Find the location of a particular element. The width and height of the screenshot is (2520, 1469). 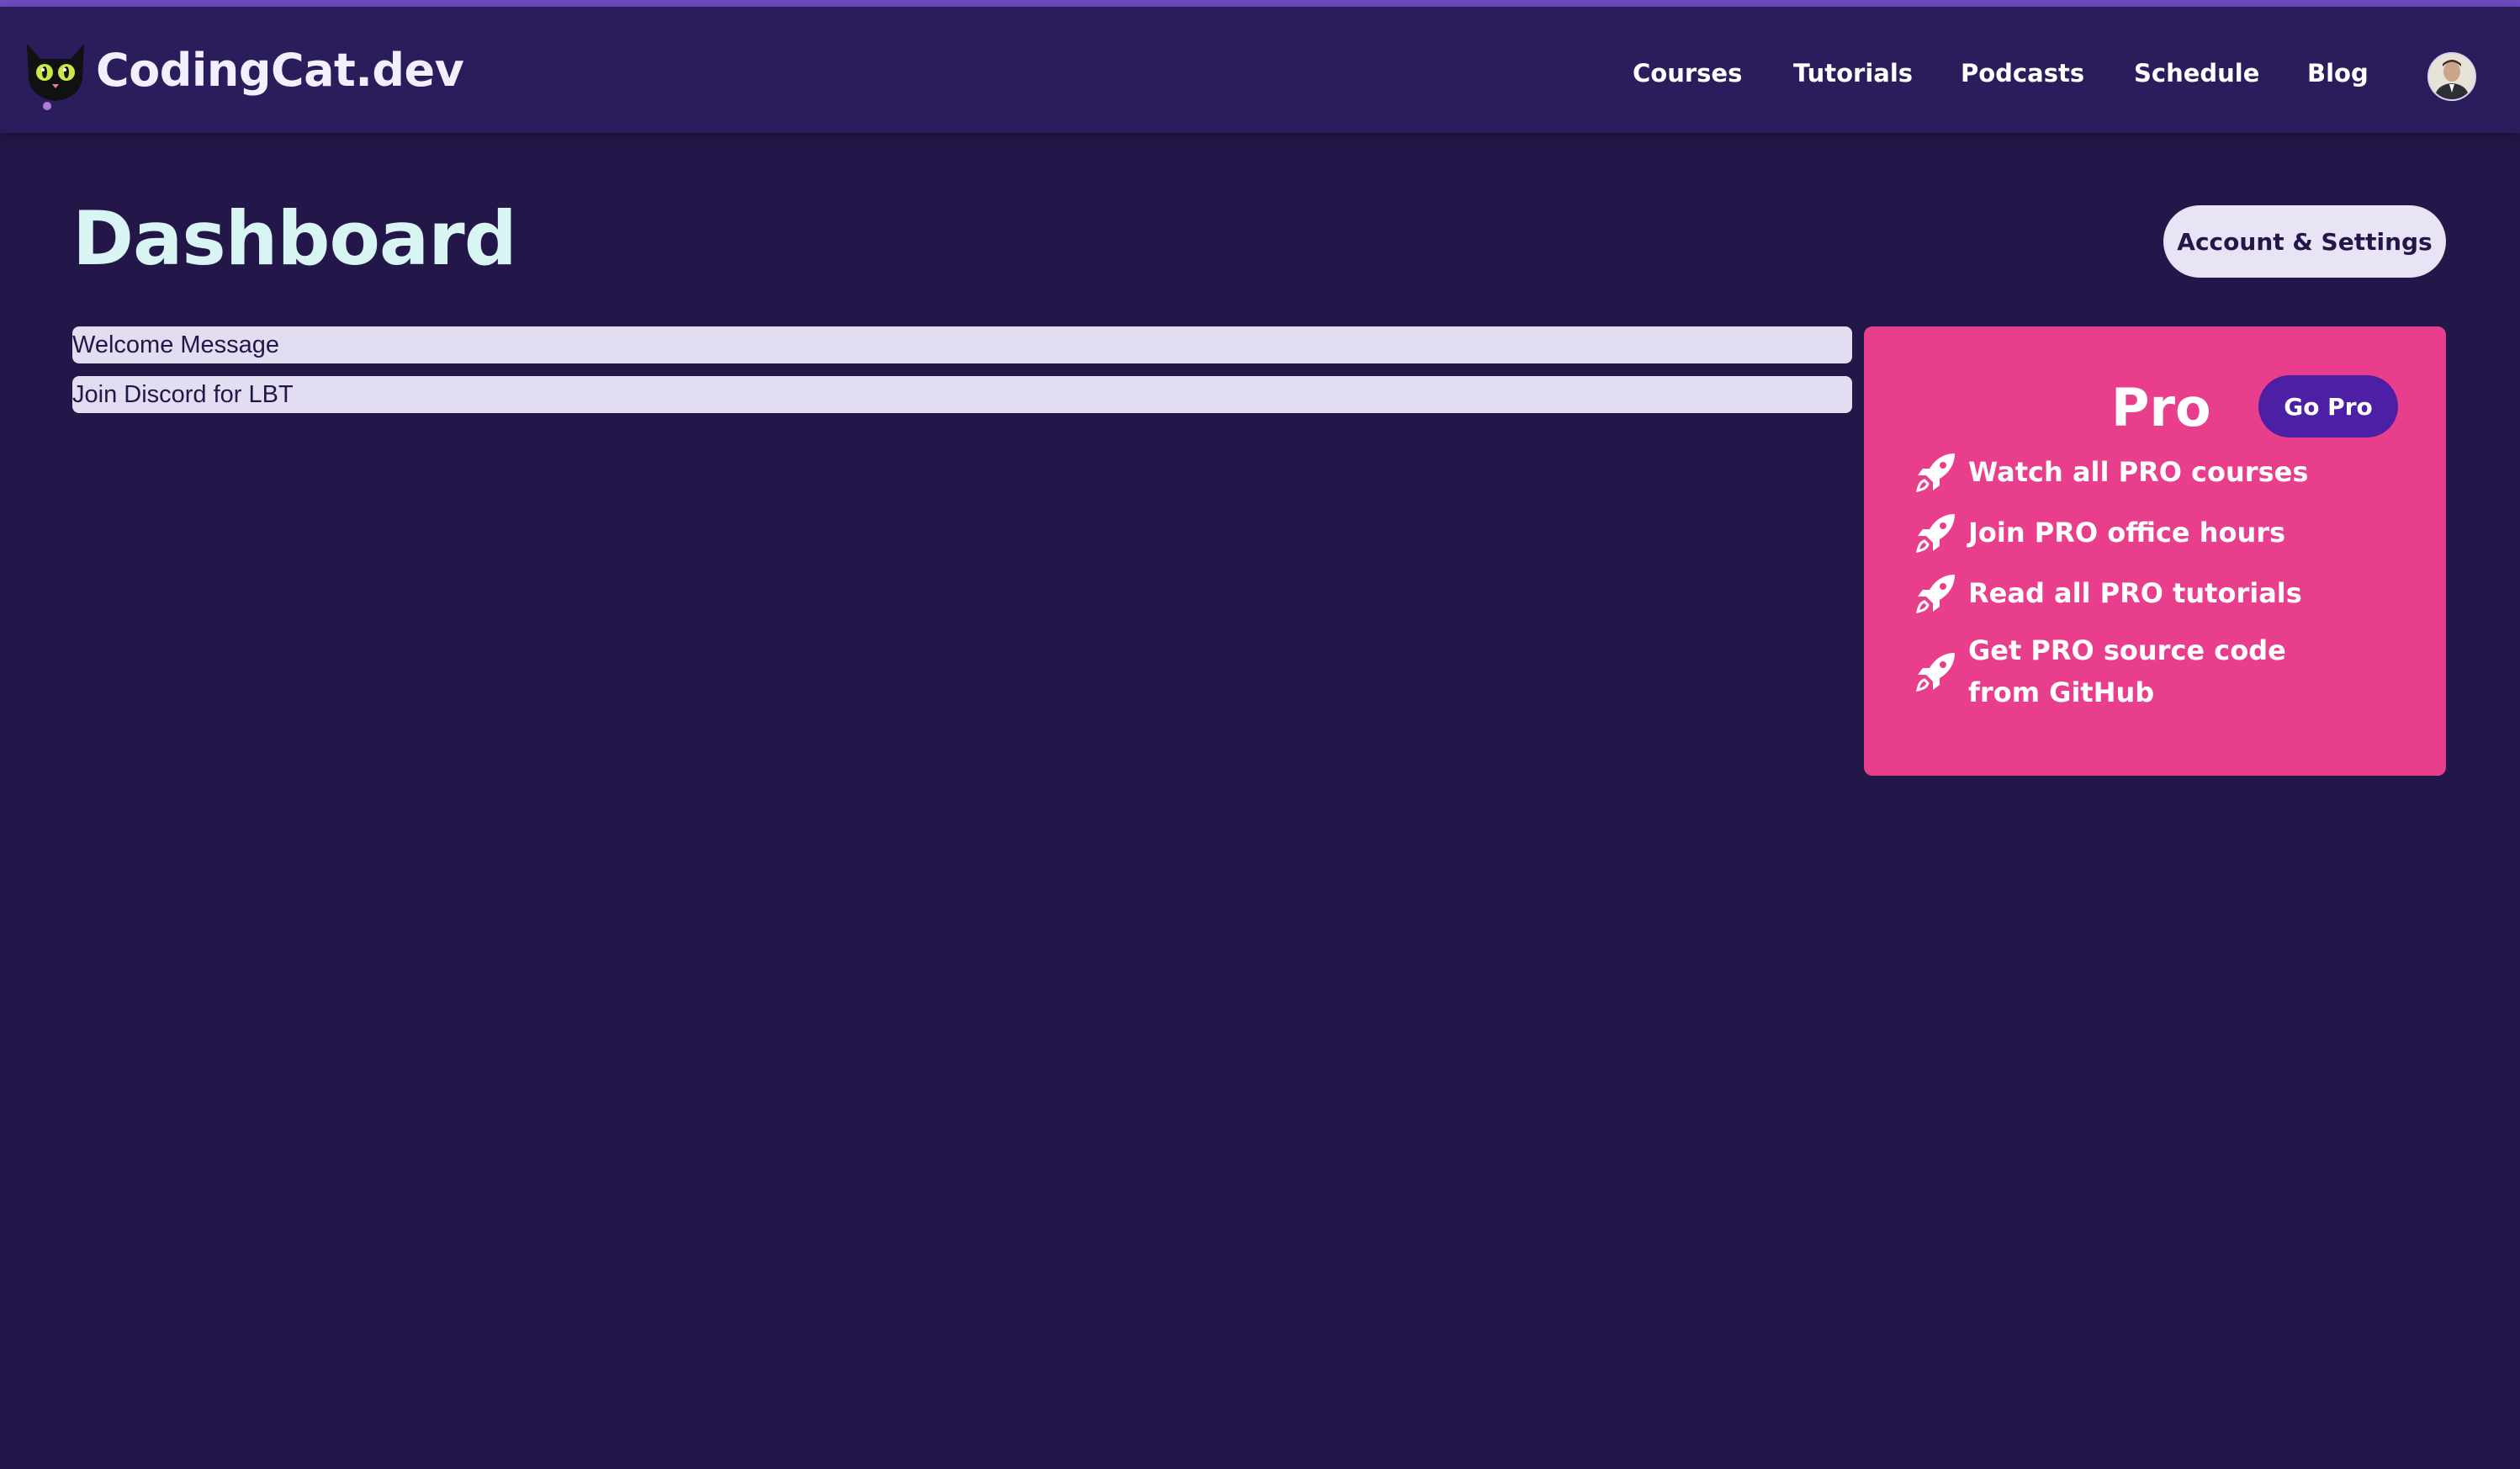

cat-logo-icon is located at coordinates (55, 73).